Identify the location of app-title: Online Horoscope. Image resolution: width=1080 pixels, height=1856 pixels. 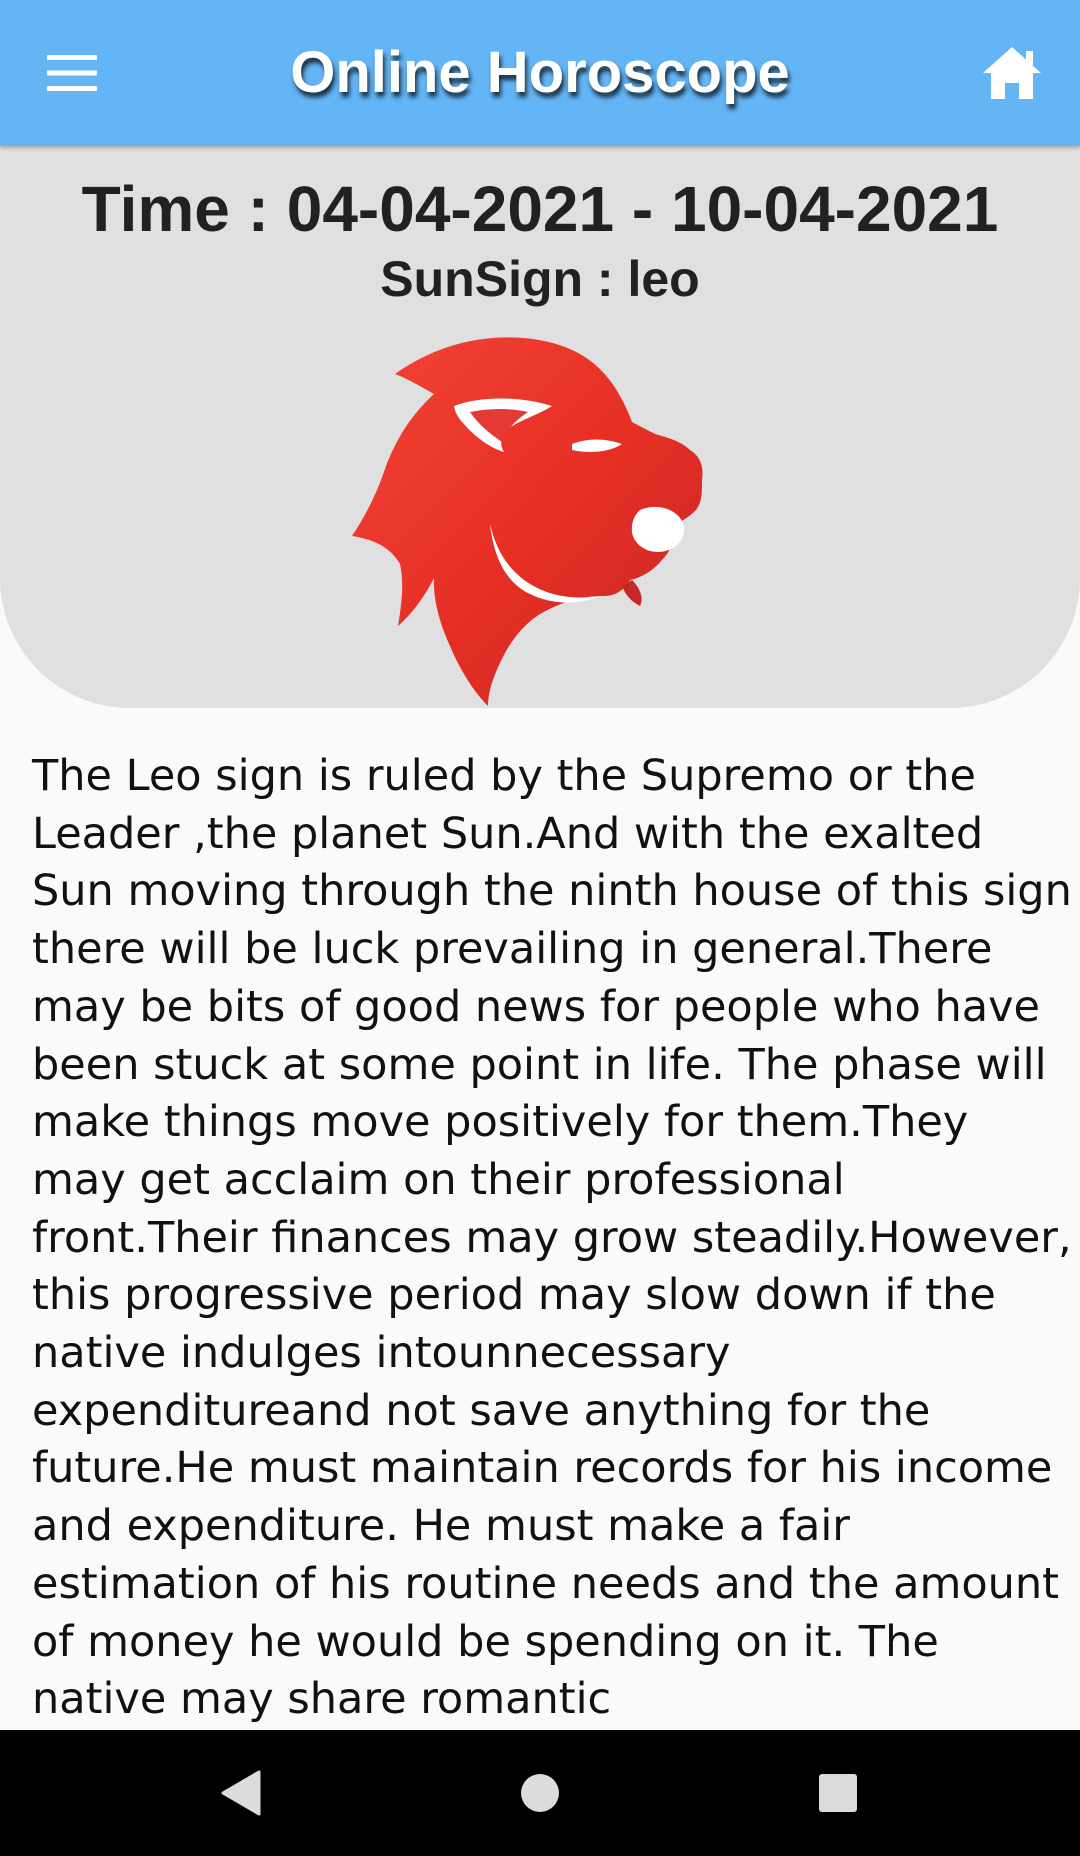
(540, 72).